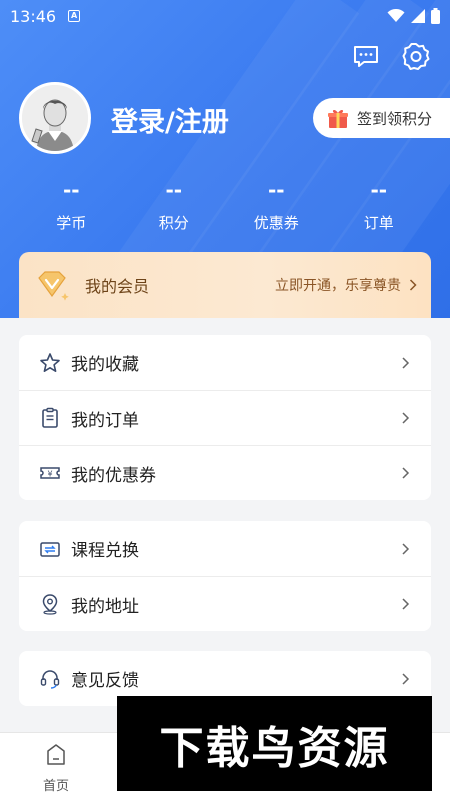  I want to click on login-register-link: 登录/注册, so click(170, 119).